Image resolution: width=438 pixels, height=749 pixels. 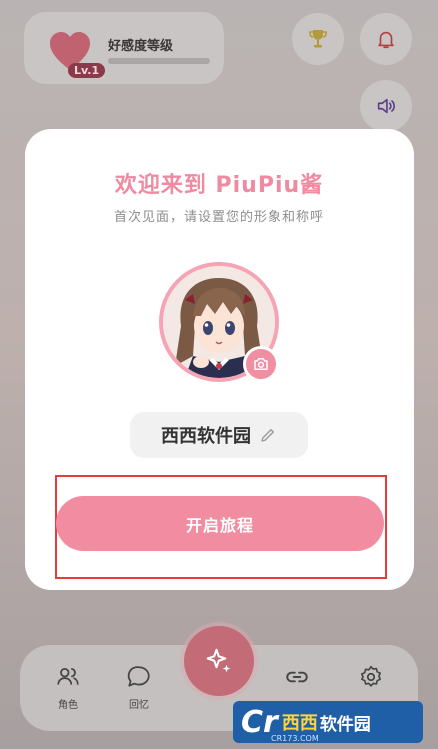 I want to click on camera-icon, so click(x=261, y=364).